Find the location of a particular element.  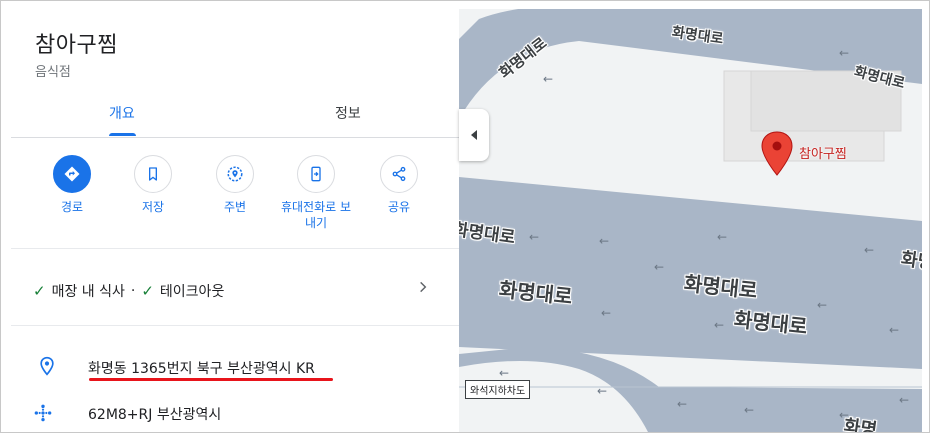

share-label: 공유 is located at coordinates (399, 207).